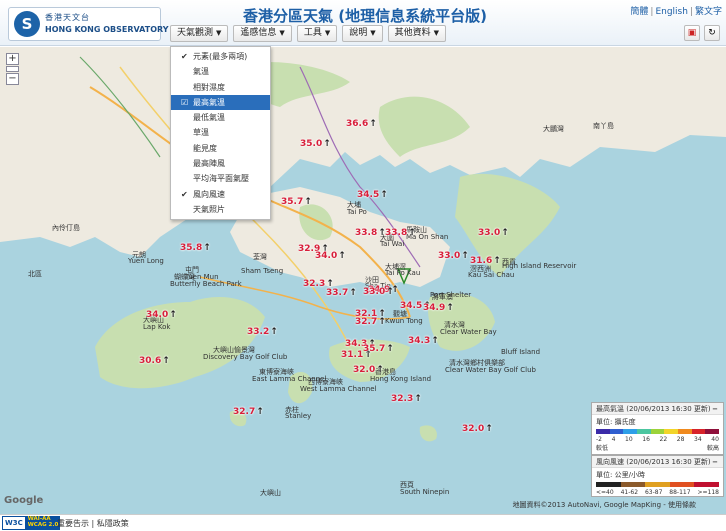  I want to click on menu-help: 說明 ▼, so click(362, 33).